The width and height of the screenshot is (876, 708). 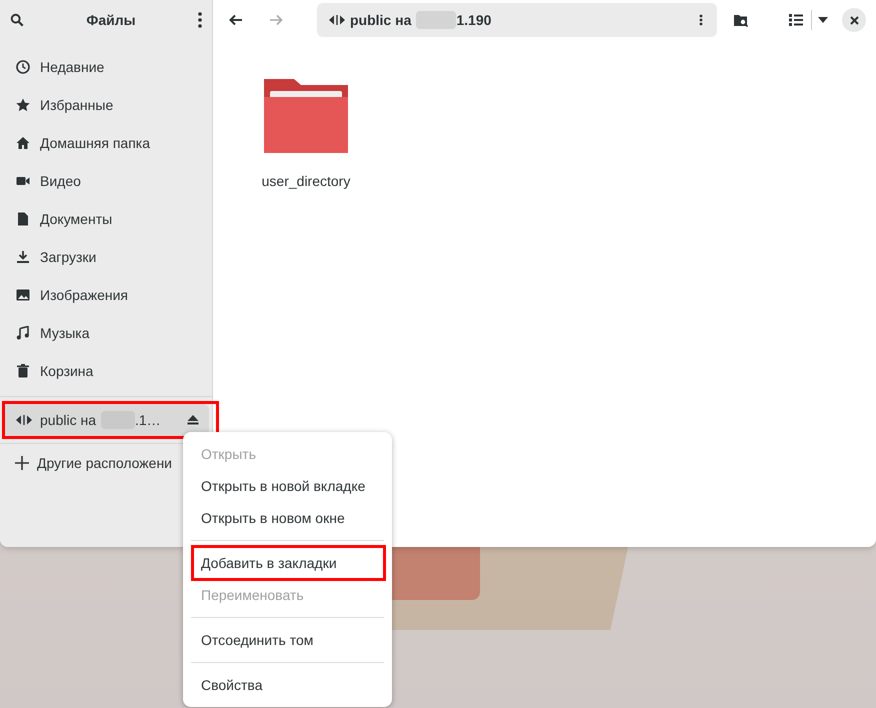 What do you see at coordinates (306, 181) in the screenshot?
I see `file-name: user_directory` at bounding box center [306, 181].